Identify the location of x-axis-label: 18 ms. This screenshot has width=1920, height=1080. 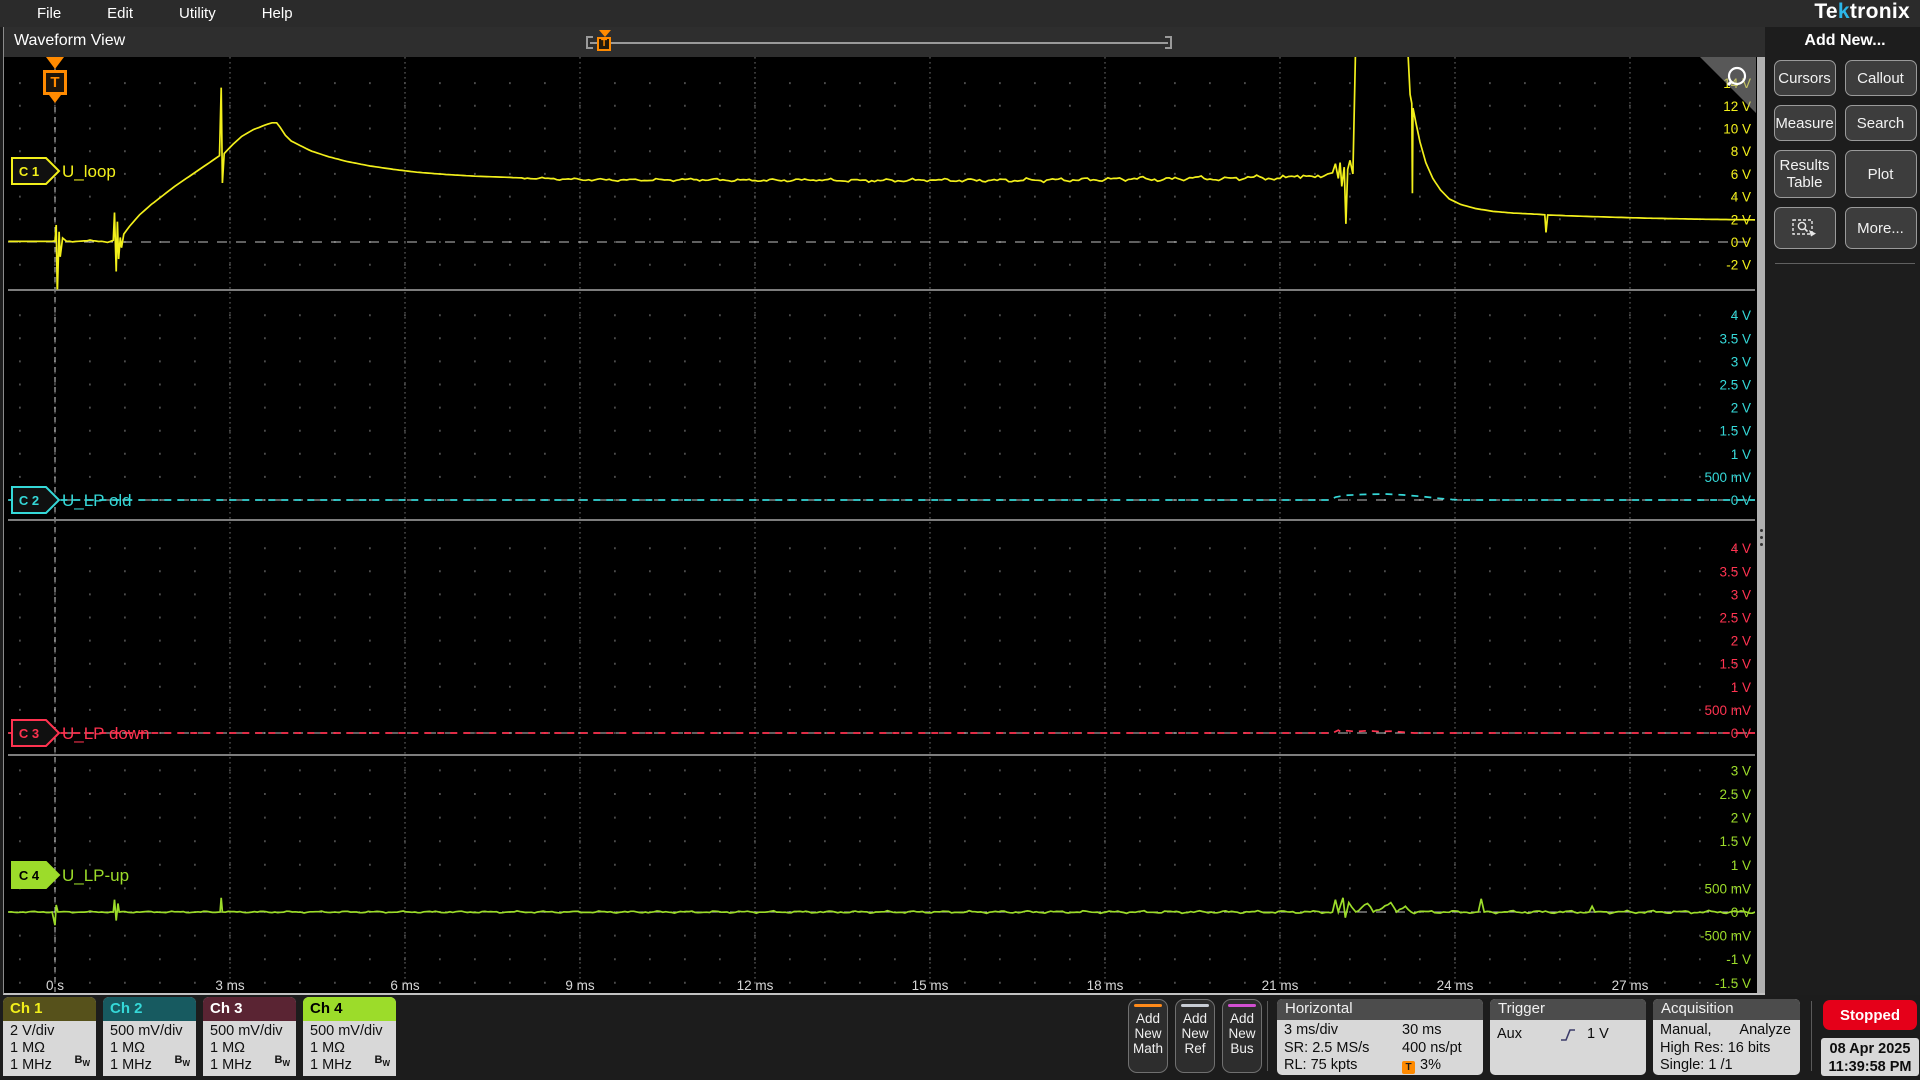
(1105, 985).